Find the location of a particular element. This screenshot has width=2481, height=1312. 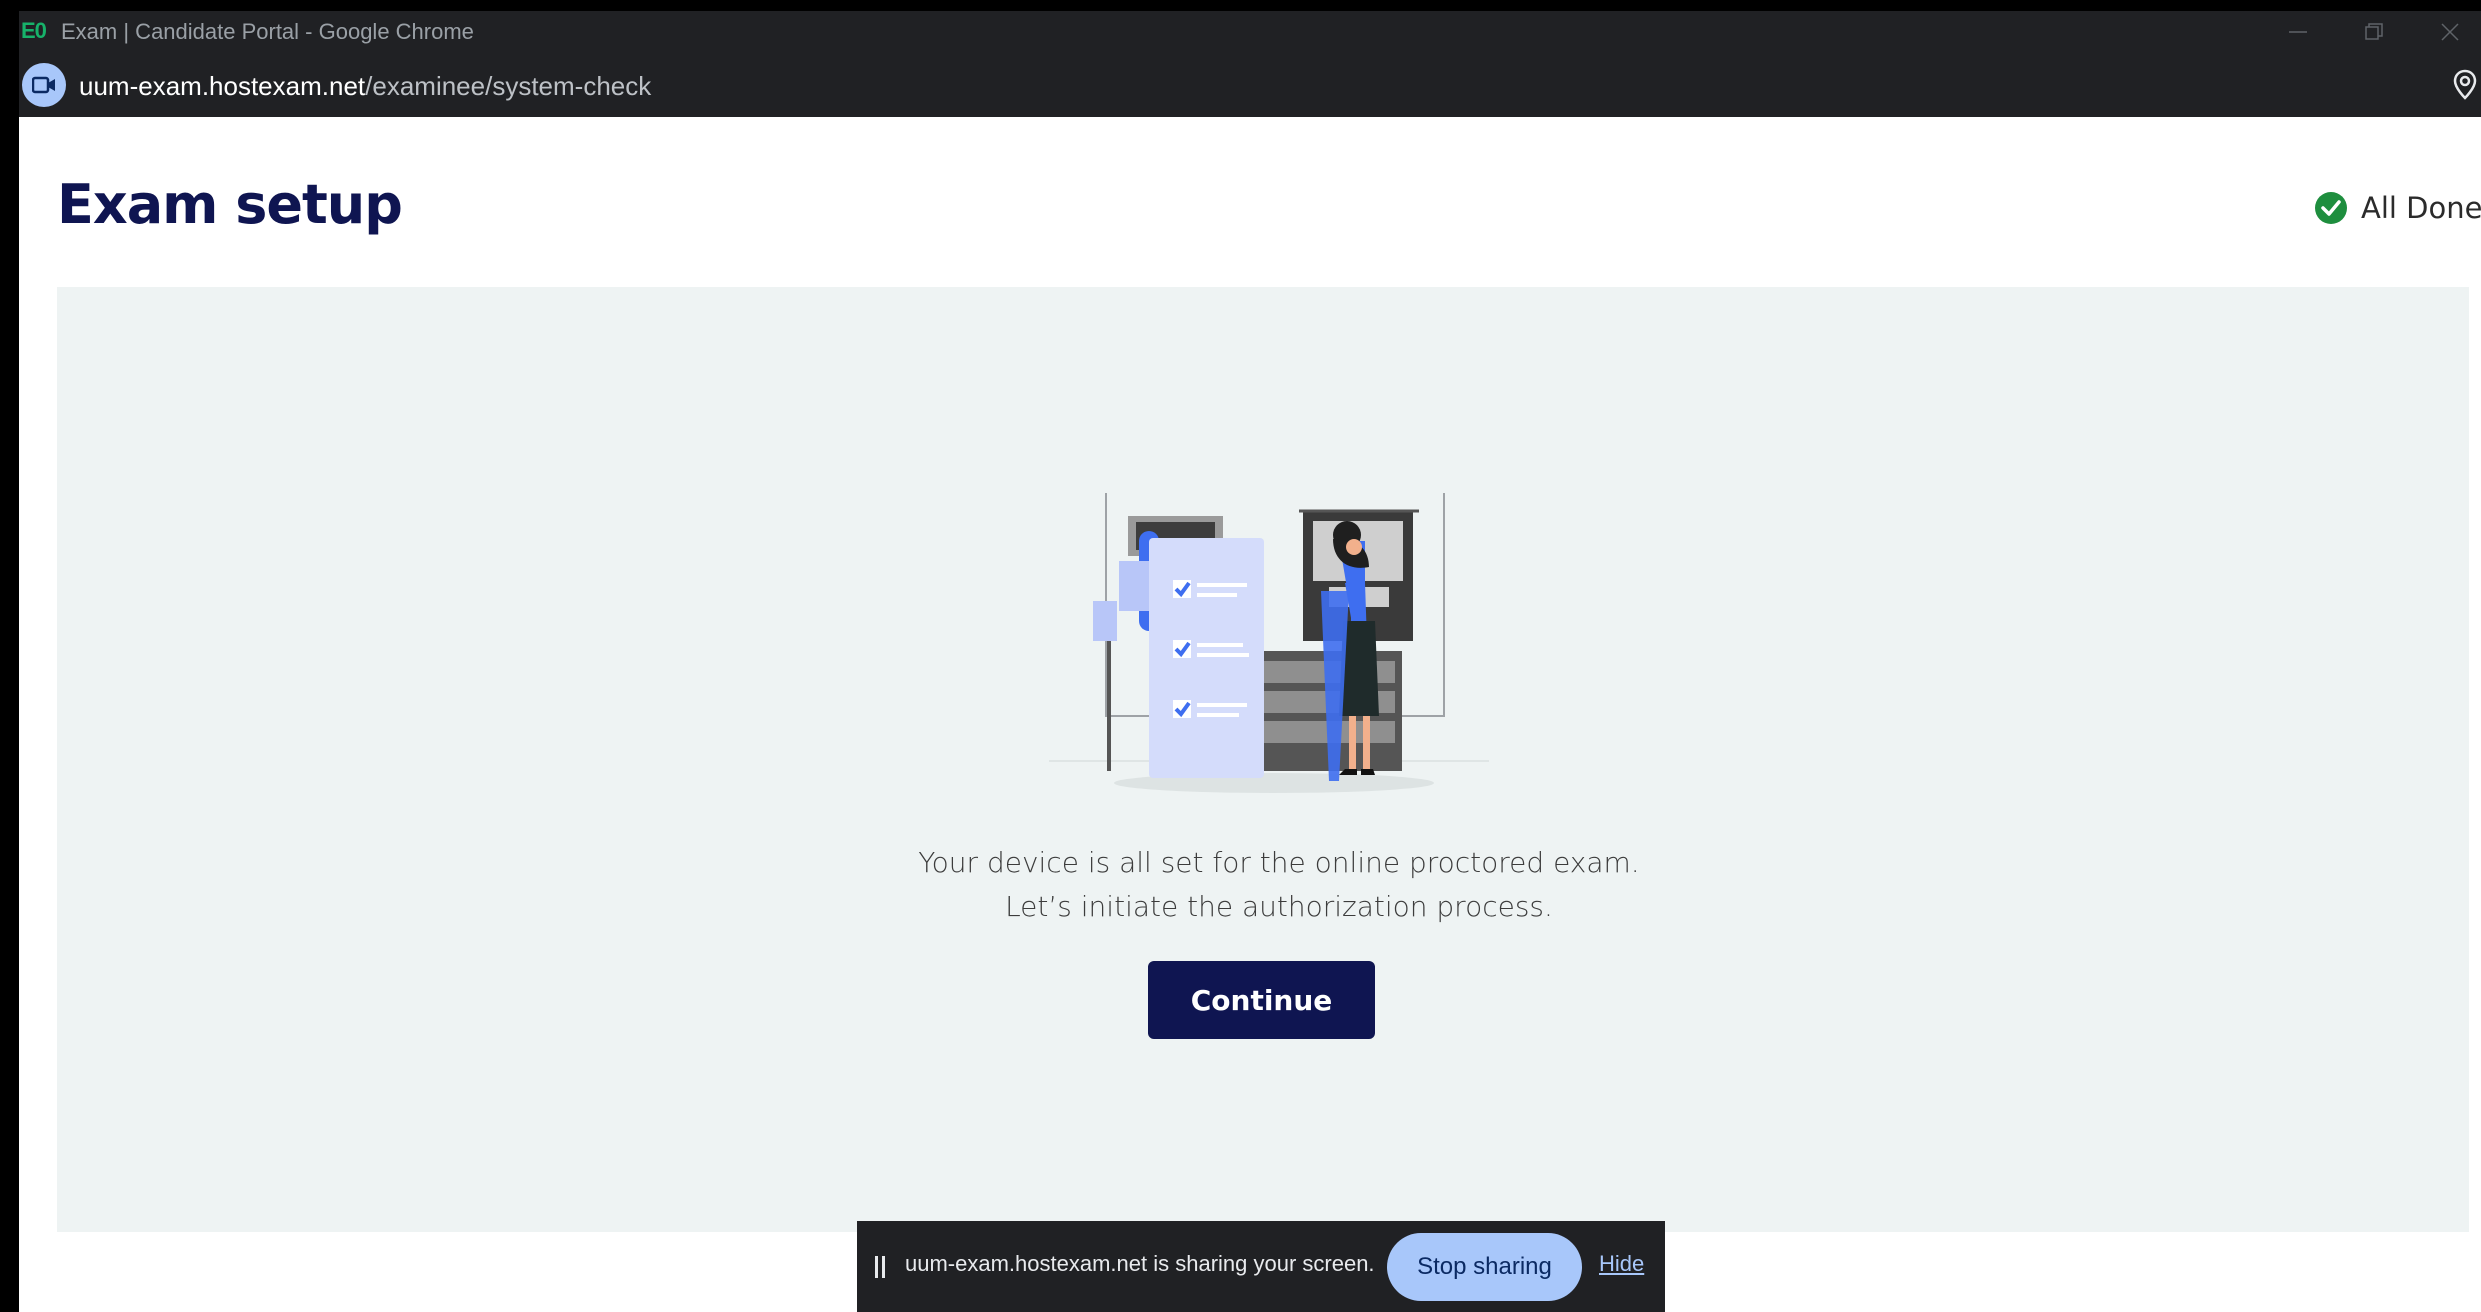

stop-sharing-button: Stop sharing is located at coordinates (1484, 1267).